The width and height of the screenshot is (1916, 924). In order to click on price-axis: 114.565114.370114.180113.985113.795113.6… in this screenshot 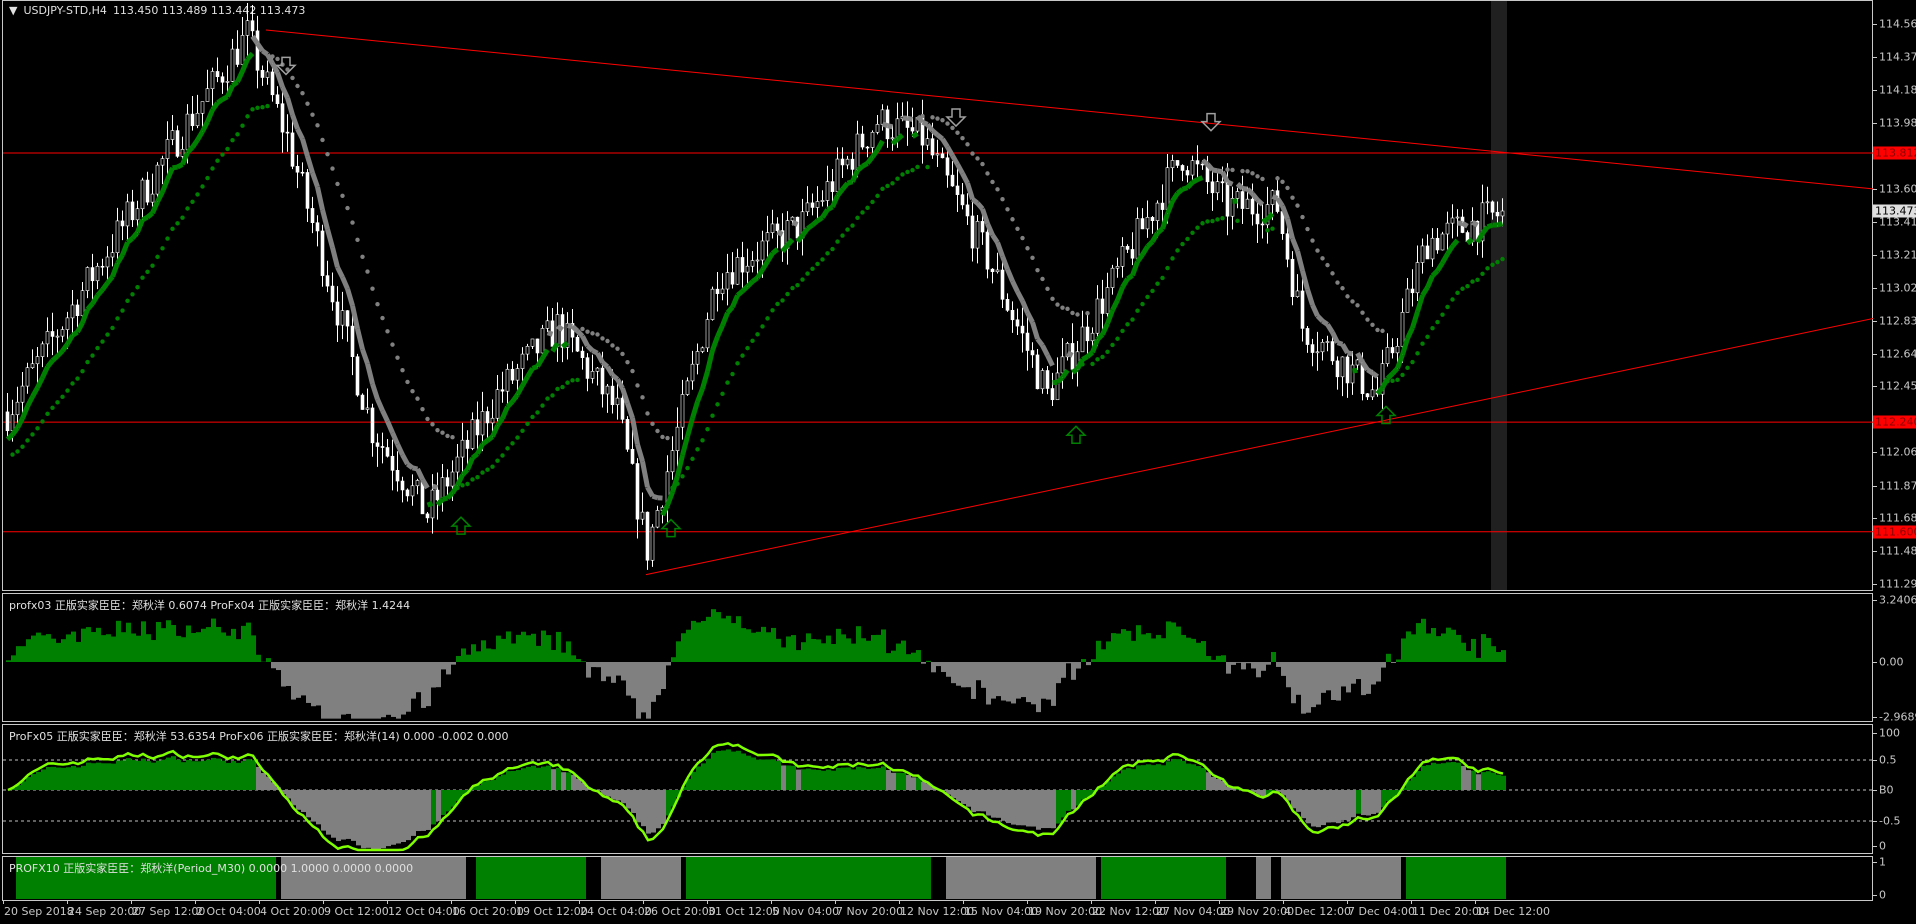, I will do `click(1894, 295)`.